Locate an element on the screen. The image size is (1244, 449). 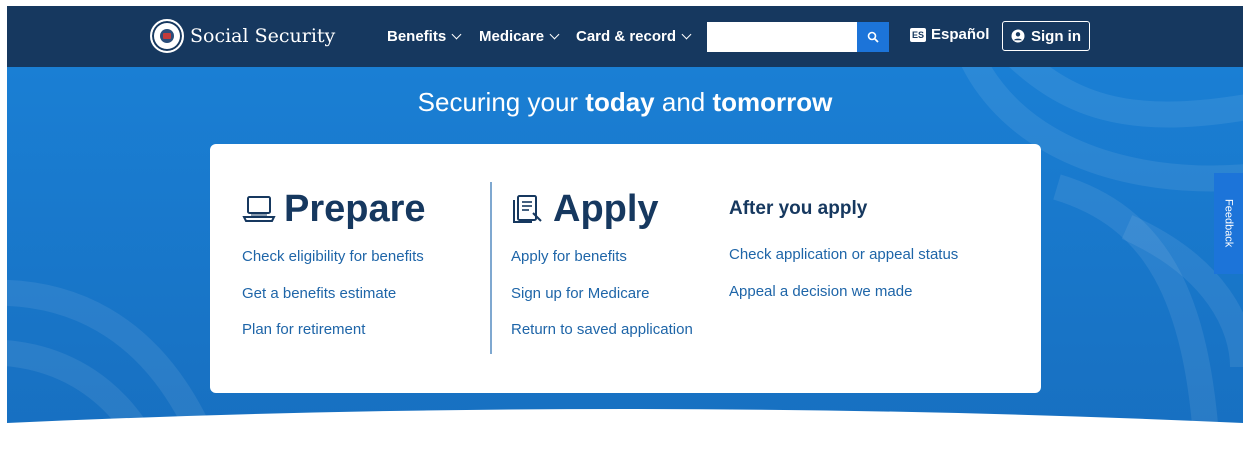
language-label: Español is located at coordinates (960, 34).